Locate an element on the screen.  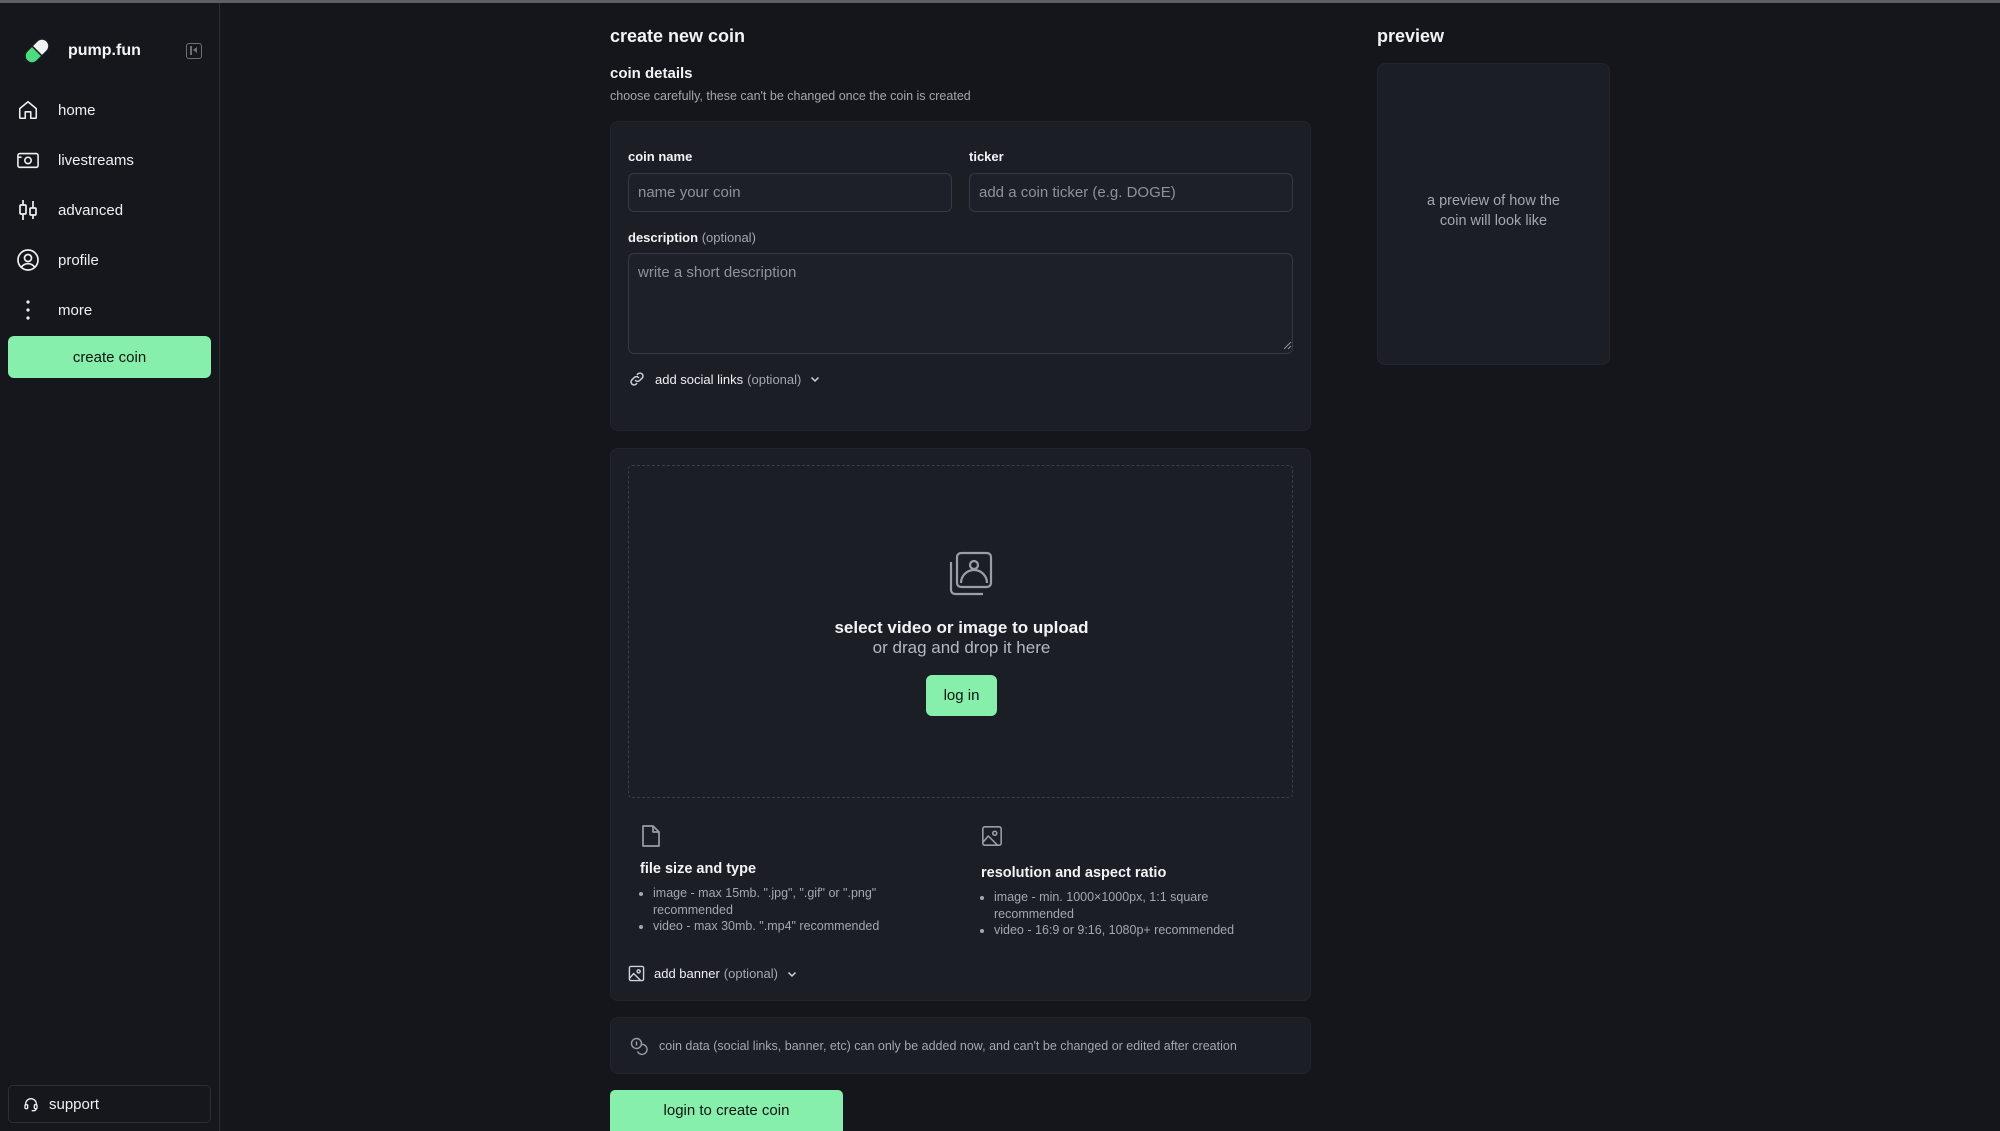
sidebar-item-label: home is located at coordinates (77, 110).